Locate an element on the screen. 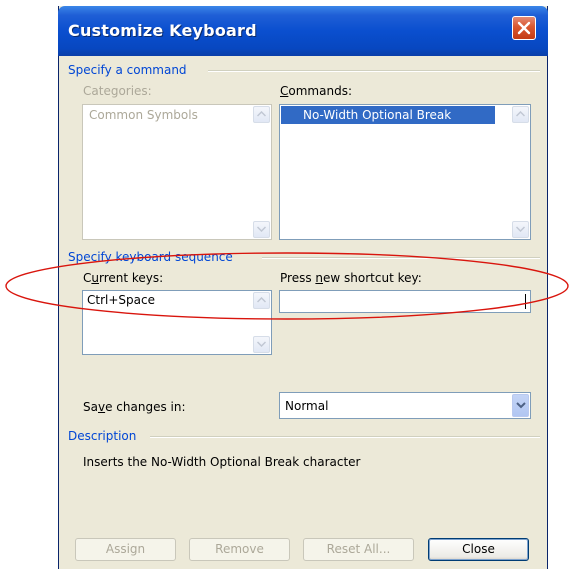  categories-list: Common Symbols is located at coordinates (177, 172).